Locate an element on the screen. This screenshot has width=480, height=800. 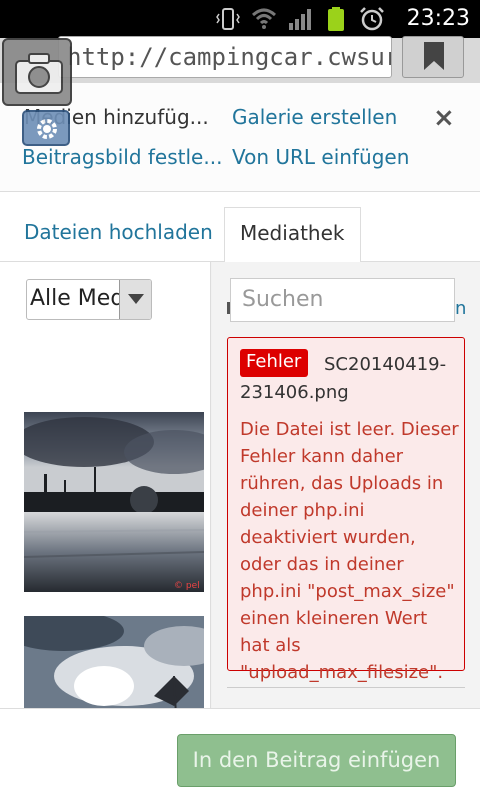
error-badge: Fehler is located at coordinates (274, 363).